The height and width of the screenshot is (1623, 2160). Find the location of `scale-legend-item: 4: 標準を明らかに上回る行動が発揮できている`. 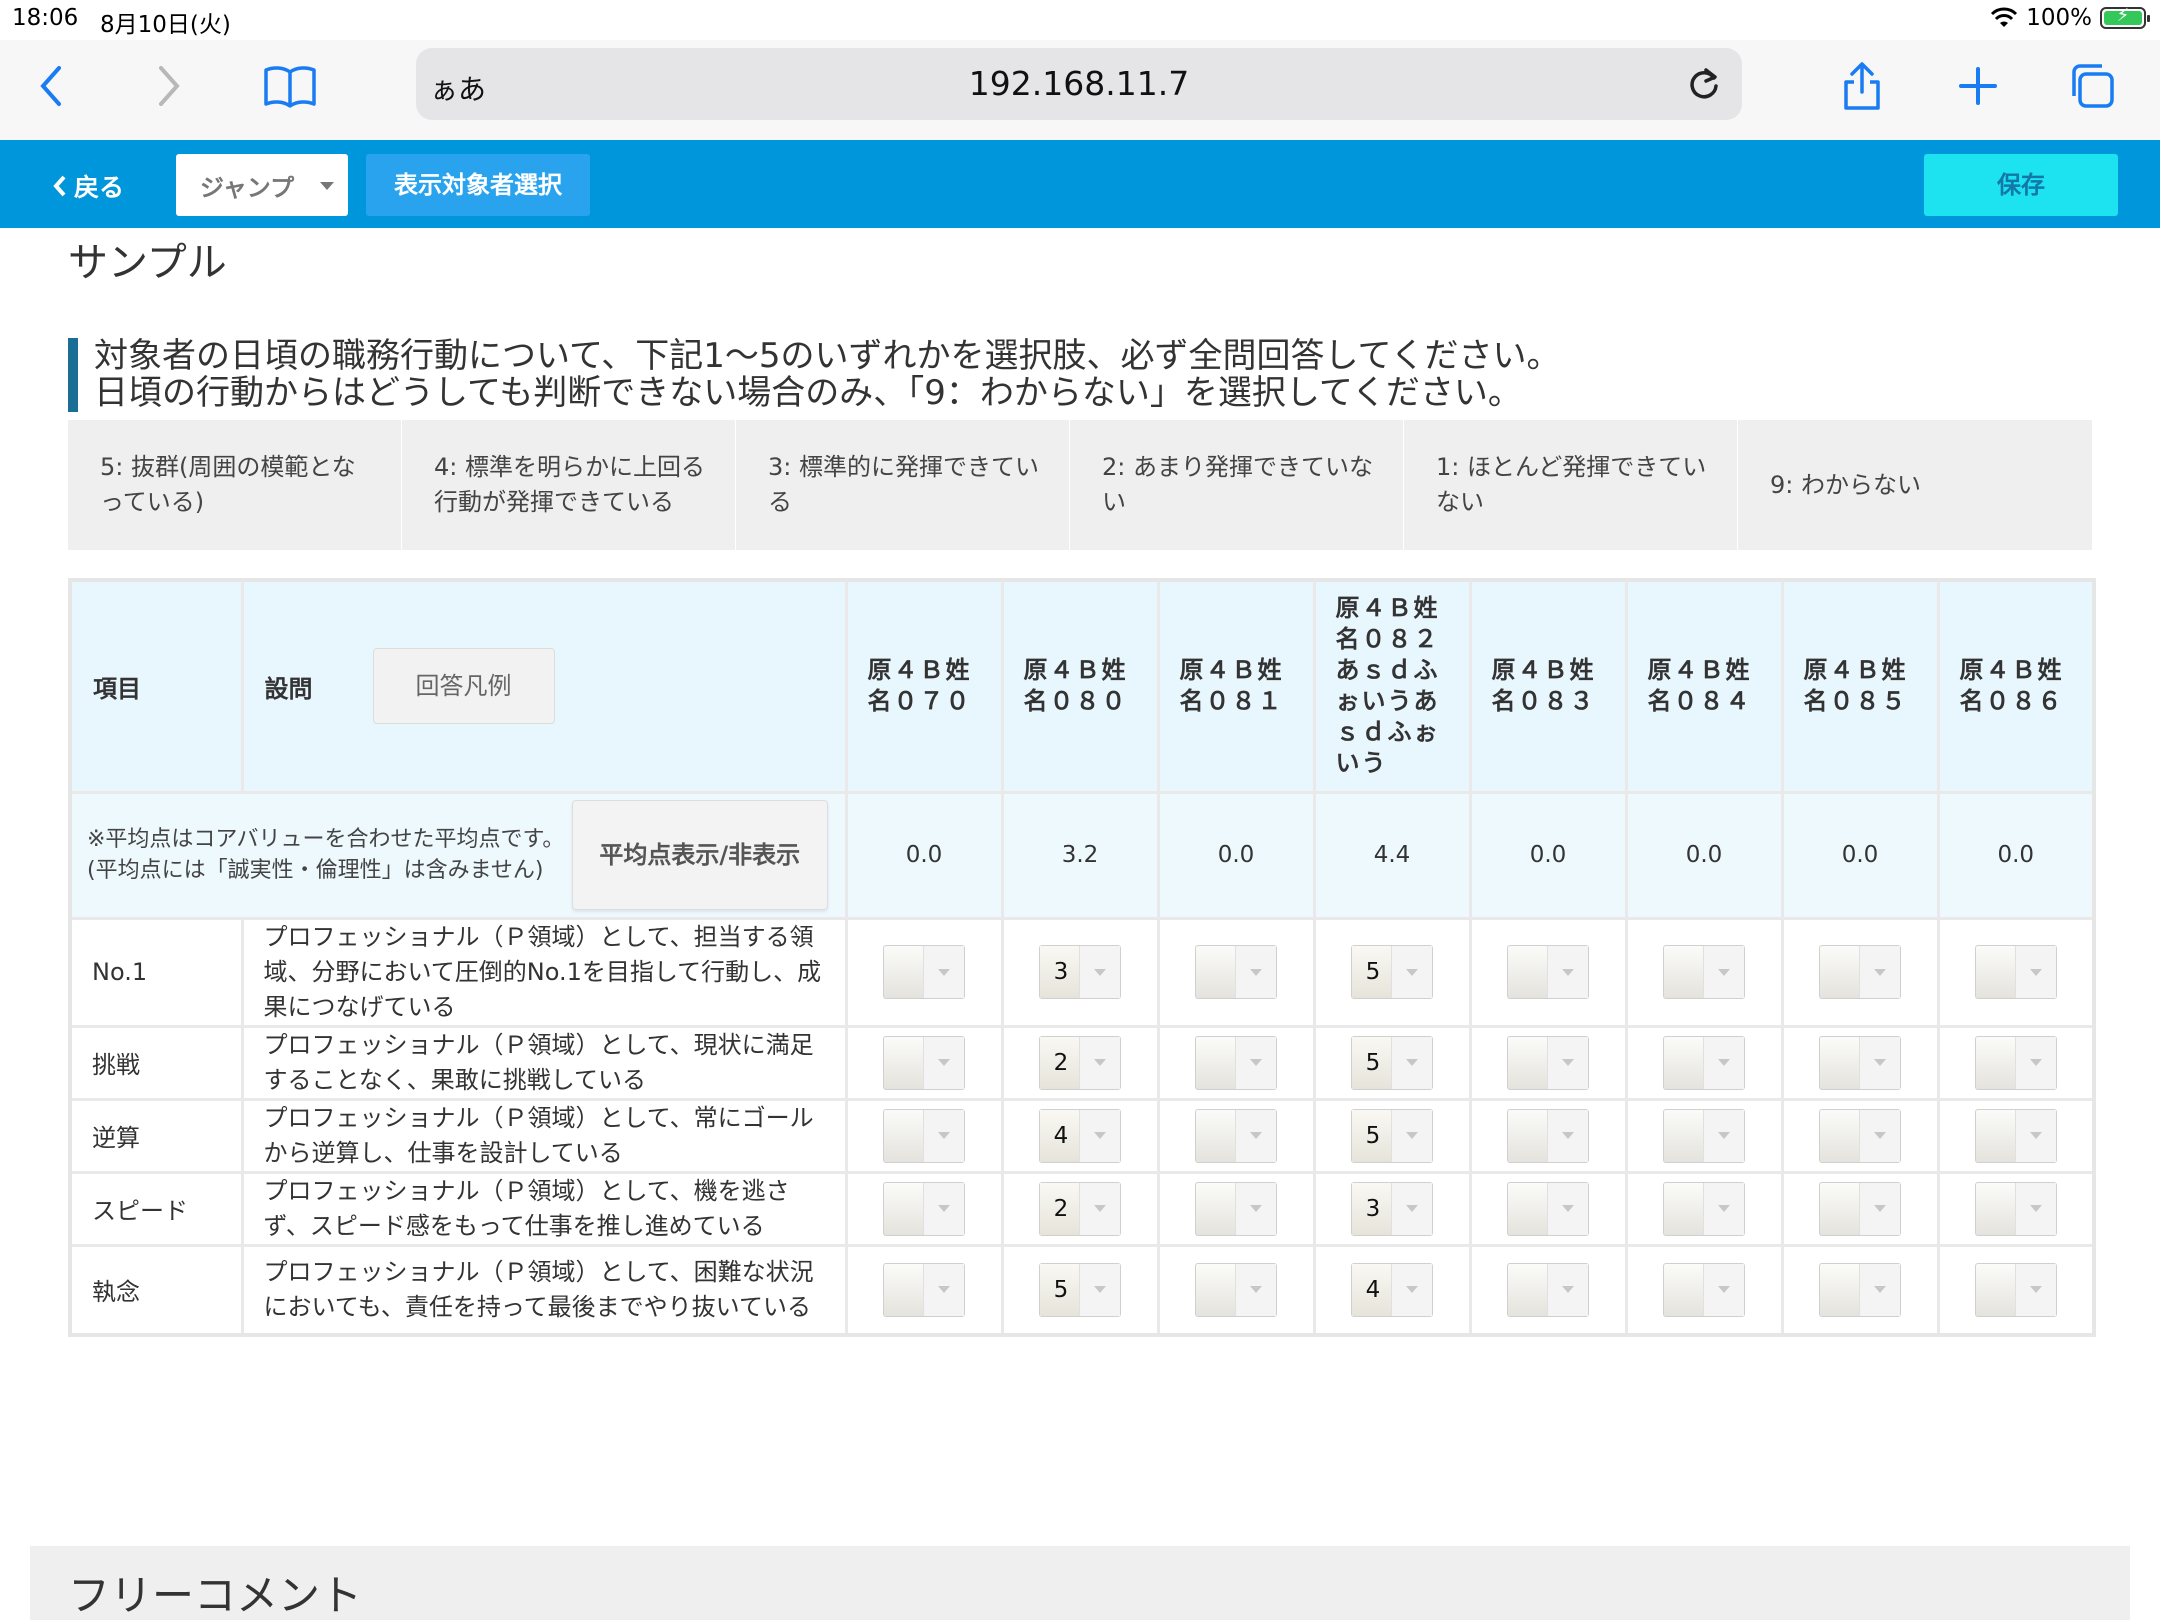

scale-legend-item: 4: 標準を明らかに上回る行動が発揮できている is located at coordinates (569, 485).